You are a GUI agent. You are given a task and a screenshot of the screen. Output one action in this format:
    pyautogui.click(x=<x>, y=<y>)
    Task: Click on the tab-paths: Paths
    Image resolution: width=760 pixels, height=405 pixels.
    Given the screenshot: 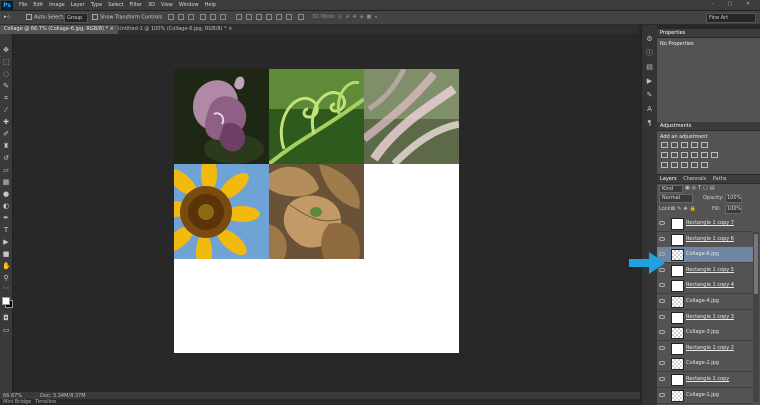 What is the action you would take?
    pyautogui.click(x=720, y=179)
    